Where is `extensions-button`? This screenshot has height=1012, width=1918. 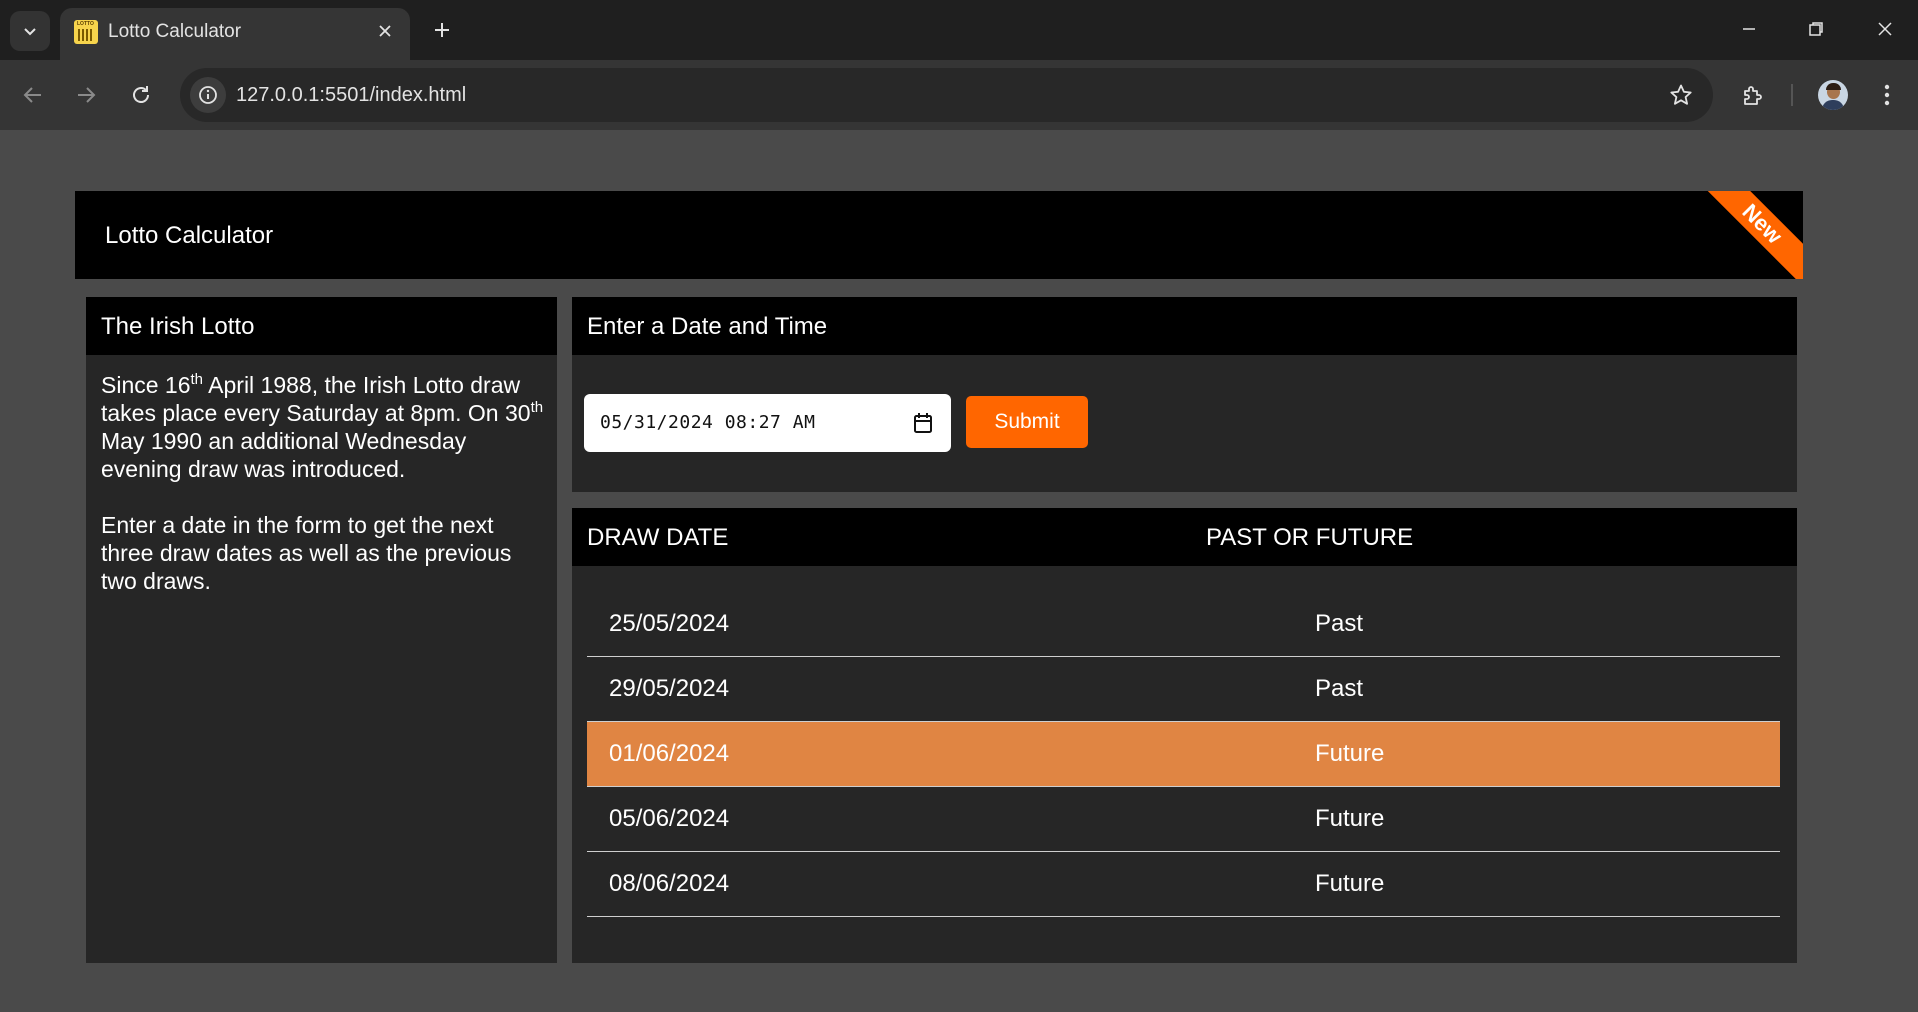
extensions-button is located at coordinates (1753, 95).